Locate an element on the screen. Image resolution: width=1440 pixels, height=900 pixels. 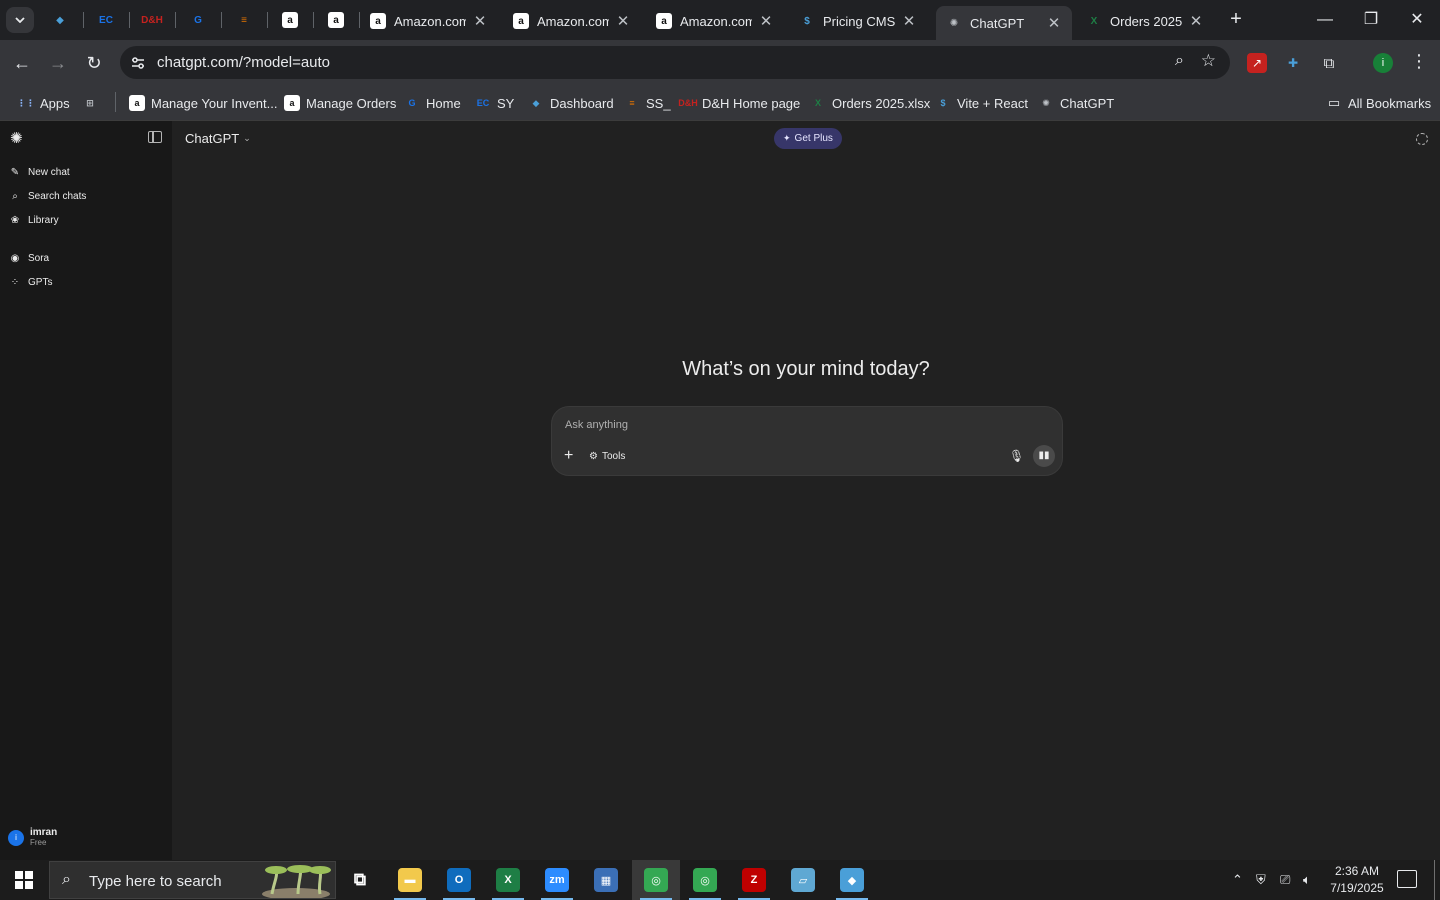
browser-menu-icon: ⋮ is located at coordinates (1419, 61).